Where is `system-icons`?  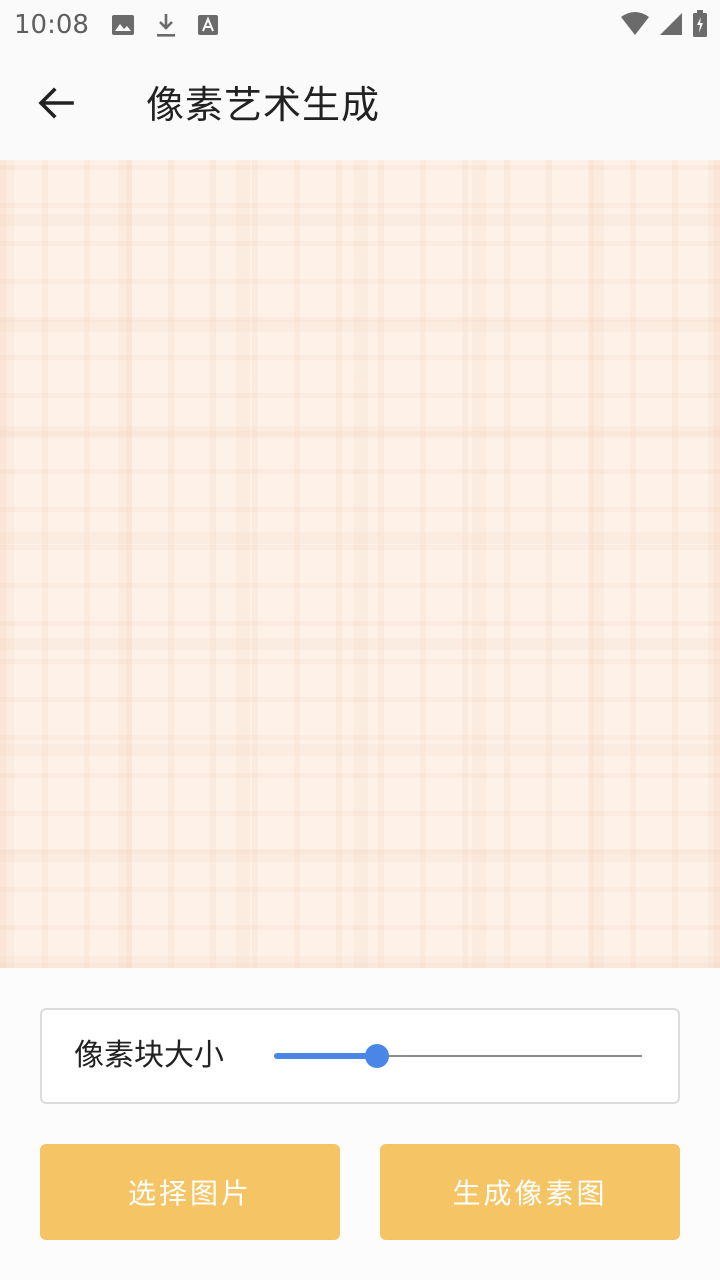
system-icons is located at coordinates (664, 24).